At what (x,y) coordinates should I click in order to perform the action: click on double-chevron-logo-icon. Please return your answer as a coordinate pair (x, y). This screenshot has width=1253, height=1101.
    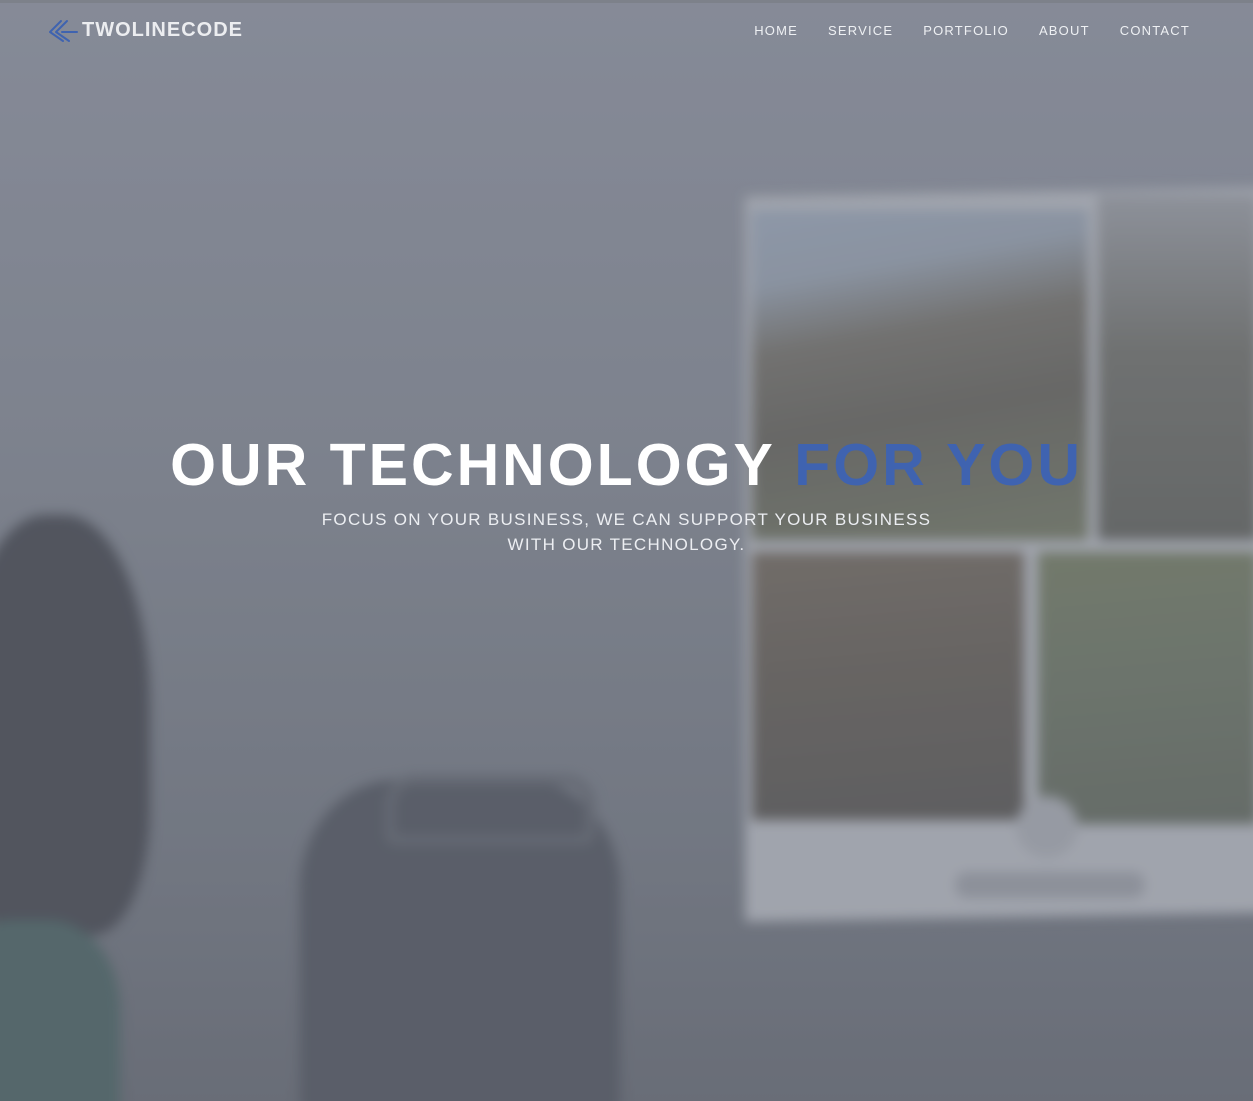
    Looking at the image, I should click on (63, 31).